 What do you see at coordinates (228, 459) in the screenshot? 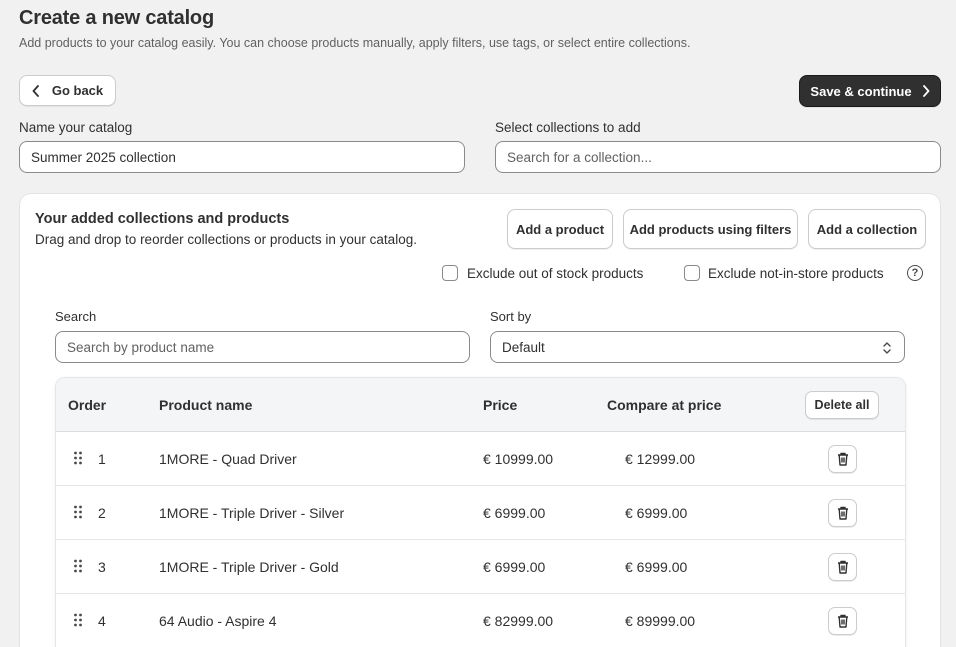
I see `row-product-name: 1MORE - Quad Driver` at bounding box center [228, 459].